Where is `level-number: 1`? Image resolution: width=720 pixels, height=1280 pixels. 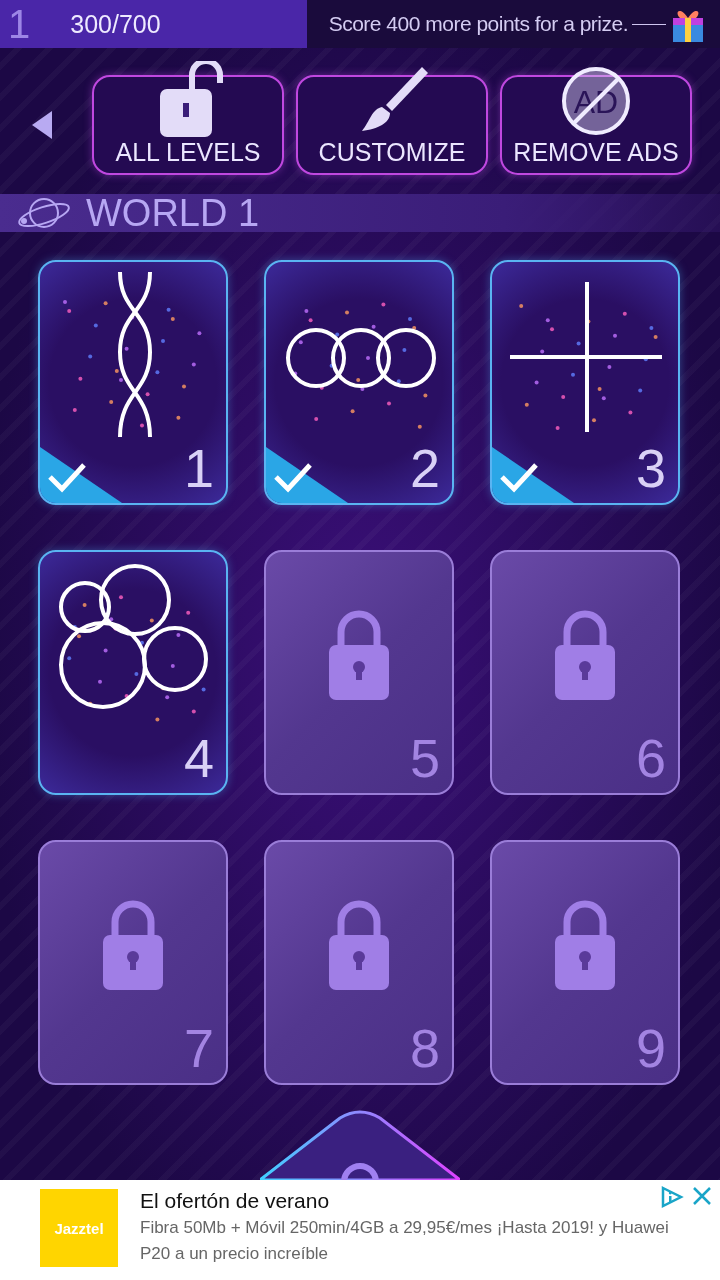 level-number: 1 is located at coordinates (198, 468).